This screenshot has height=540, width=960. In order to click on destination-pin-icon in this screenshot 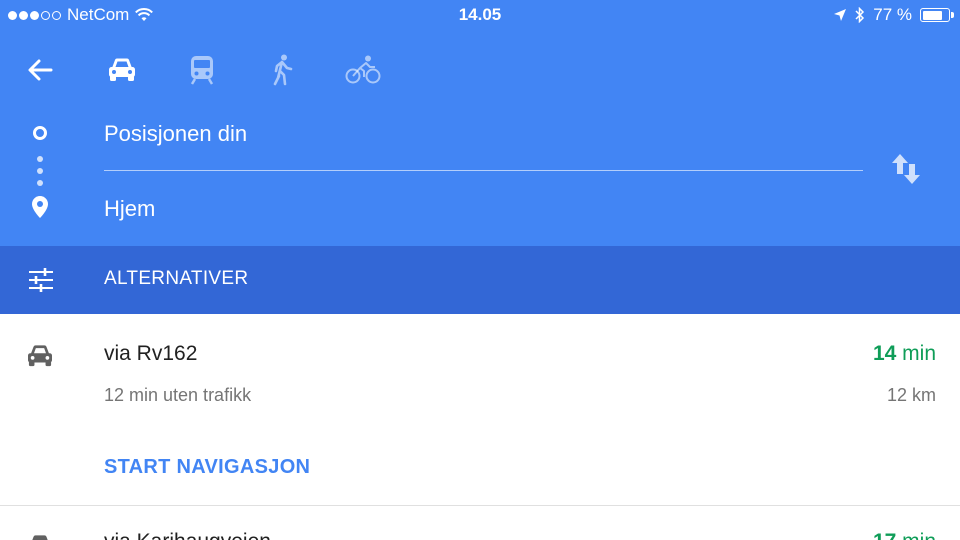, I will do `click(40, 207)`.